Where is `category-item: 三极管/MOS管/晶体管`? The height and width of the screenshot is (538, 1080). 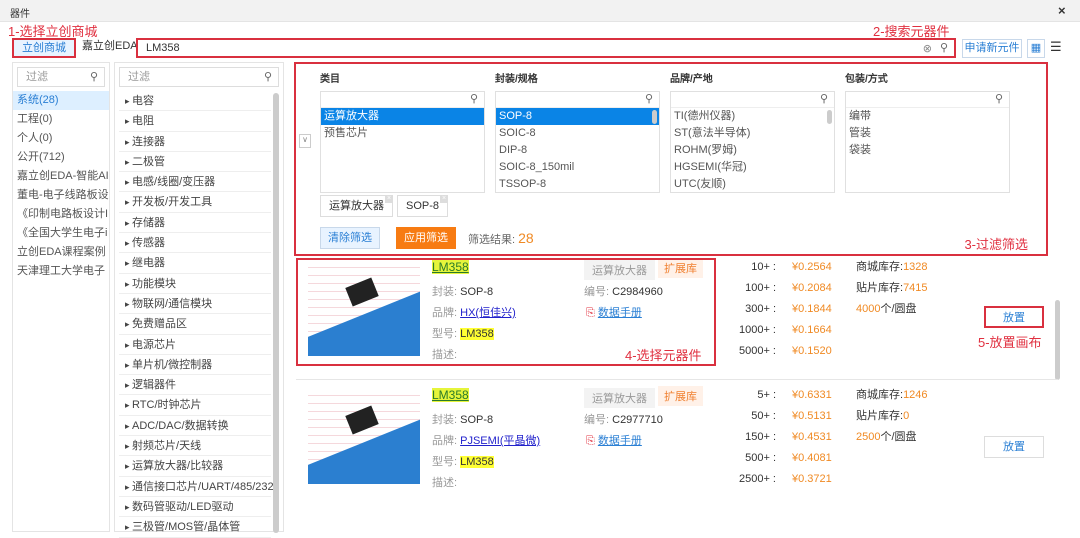 category-item: 三极管/MOS管/晶体管 is located at coordinates (195, 527).